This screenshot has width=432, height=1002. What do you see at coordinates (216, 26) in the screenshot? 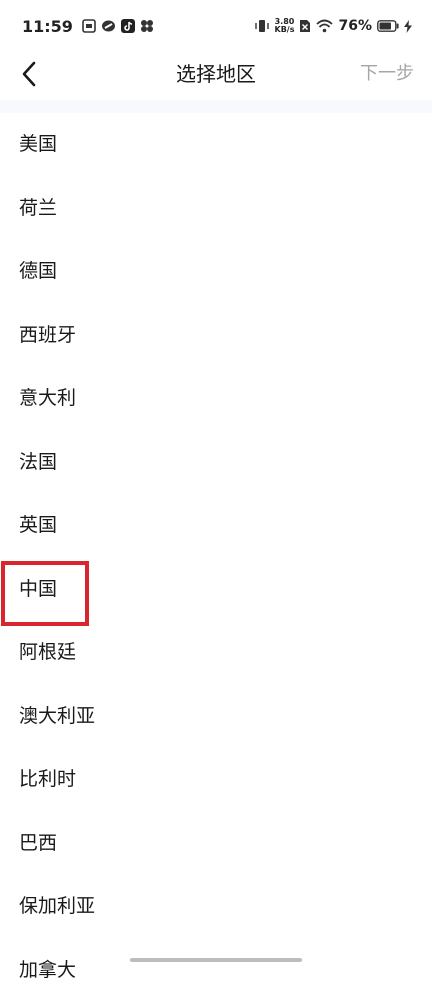
I see `status-bar: 11:59 3.80 KB/s 76%` at bounding box center [216, 26].